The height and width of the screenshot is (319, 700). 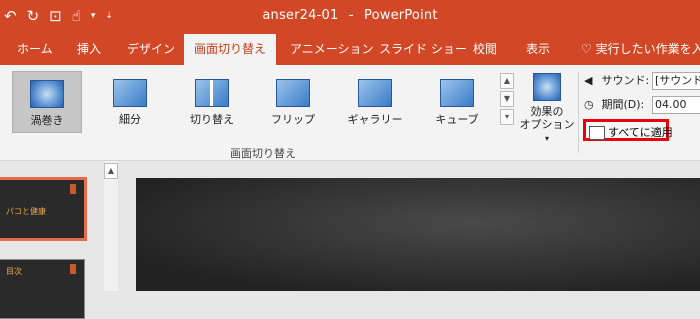 I want to click on duration-label: 期間(D):, so click(x=623, y=104).